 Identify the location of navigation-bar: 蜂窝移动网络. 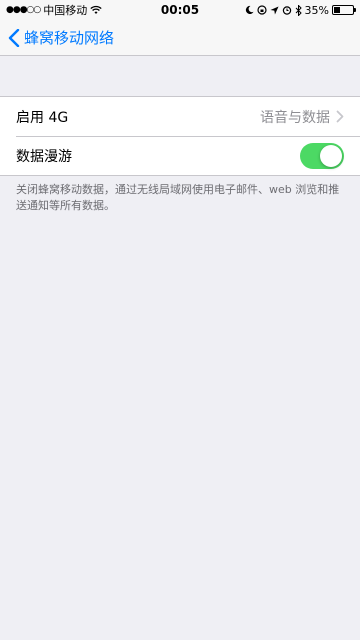
(180, 38).